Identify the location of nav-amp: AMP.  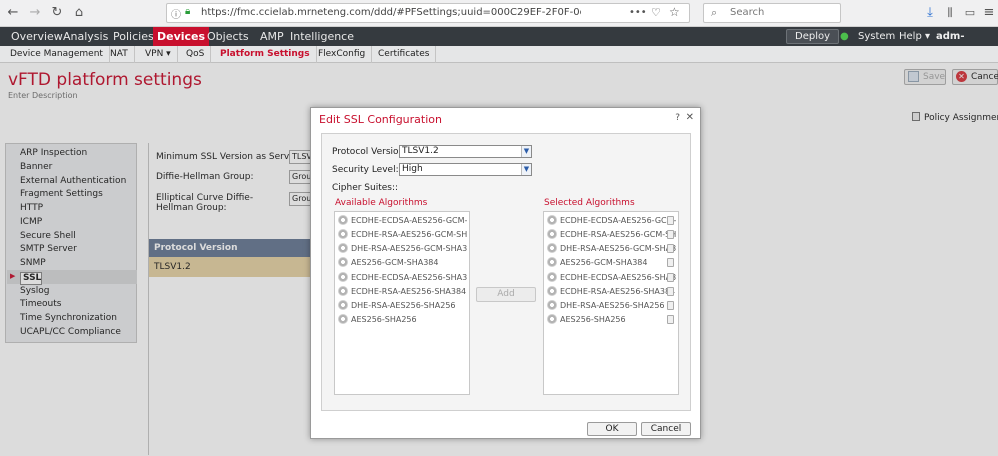
(272, 36).